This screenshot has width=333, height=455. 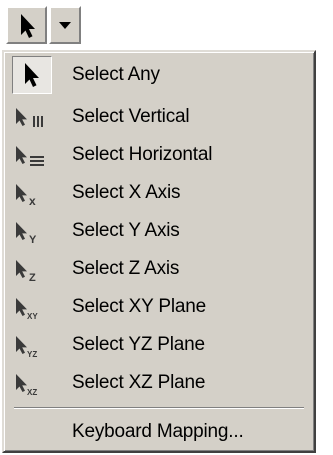 I want to click on menu-item-select-x-axis: x Select X Axis, so click(x=158, y=193).